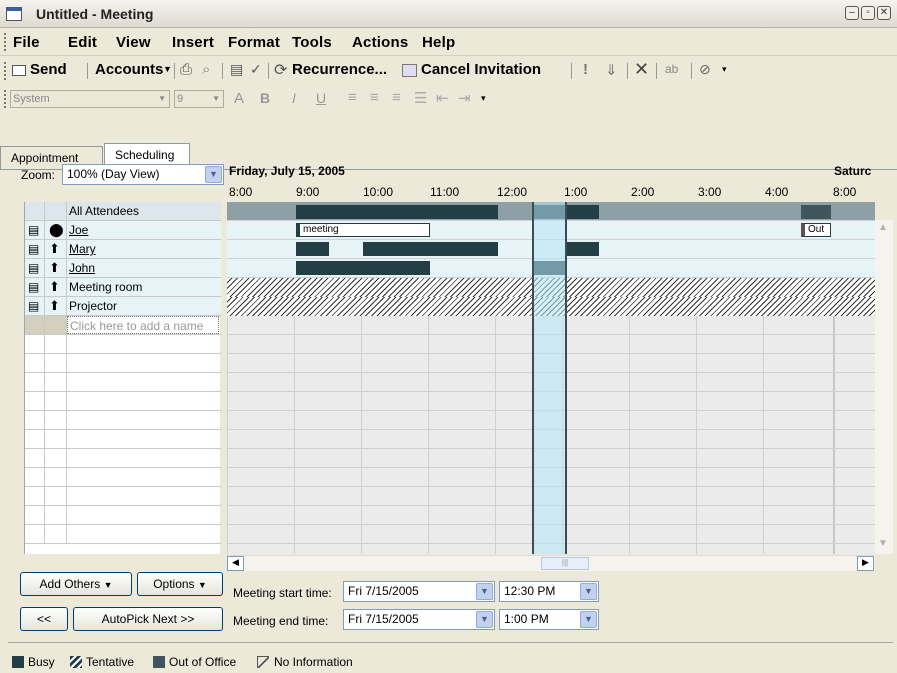  What do you see at coordinates (464, 98) in the screenshot?
I see `increase-indent-icon: ⇥` at bounding box center [464, 98].